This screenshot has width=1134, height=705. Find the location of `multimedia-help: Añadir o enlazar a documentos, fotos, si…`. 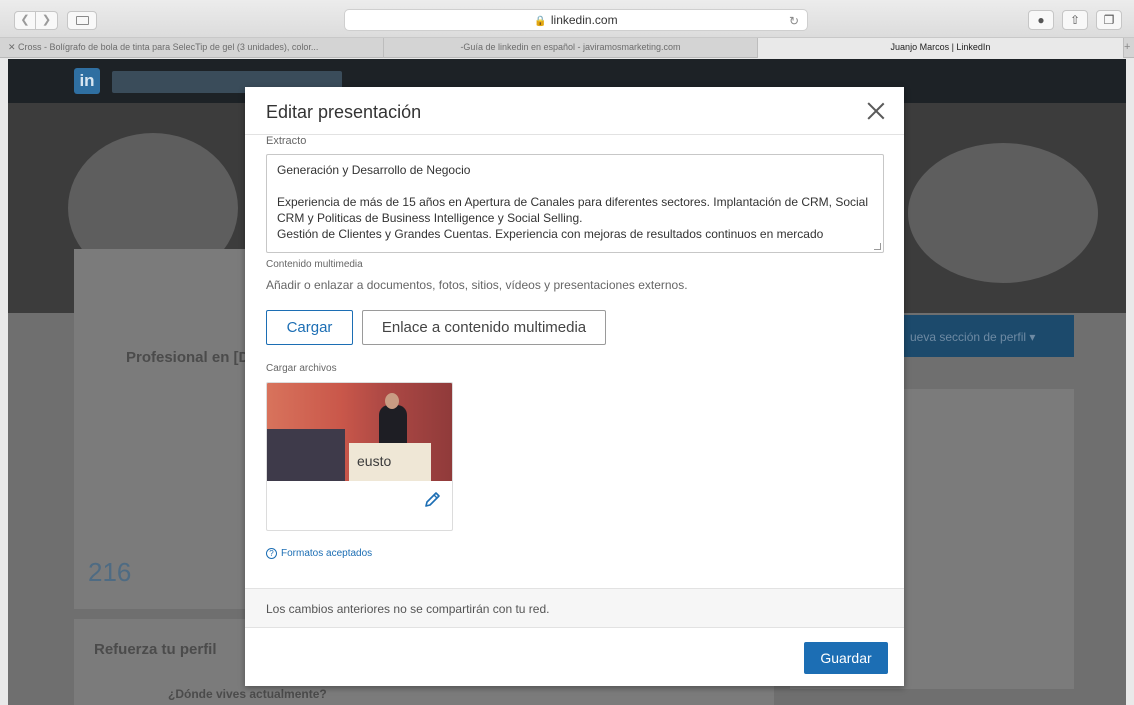

multimedia-help: Añadir o enlazar a documentos, fotos, si… is located at coordinates (477, 285).